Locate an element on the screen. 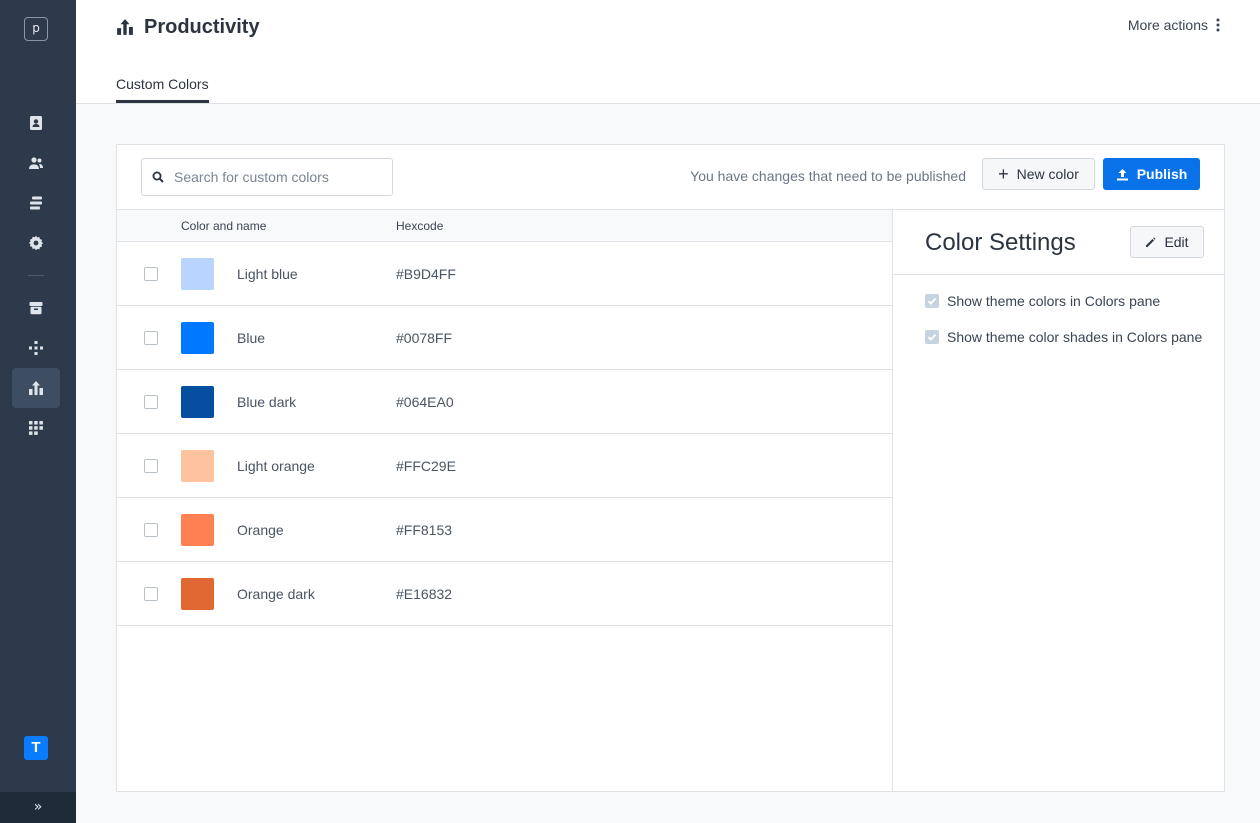 This screenshot has width=1260, height=823. column-header-hex: Hexcode is located at coordinates (419, 226).